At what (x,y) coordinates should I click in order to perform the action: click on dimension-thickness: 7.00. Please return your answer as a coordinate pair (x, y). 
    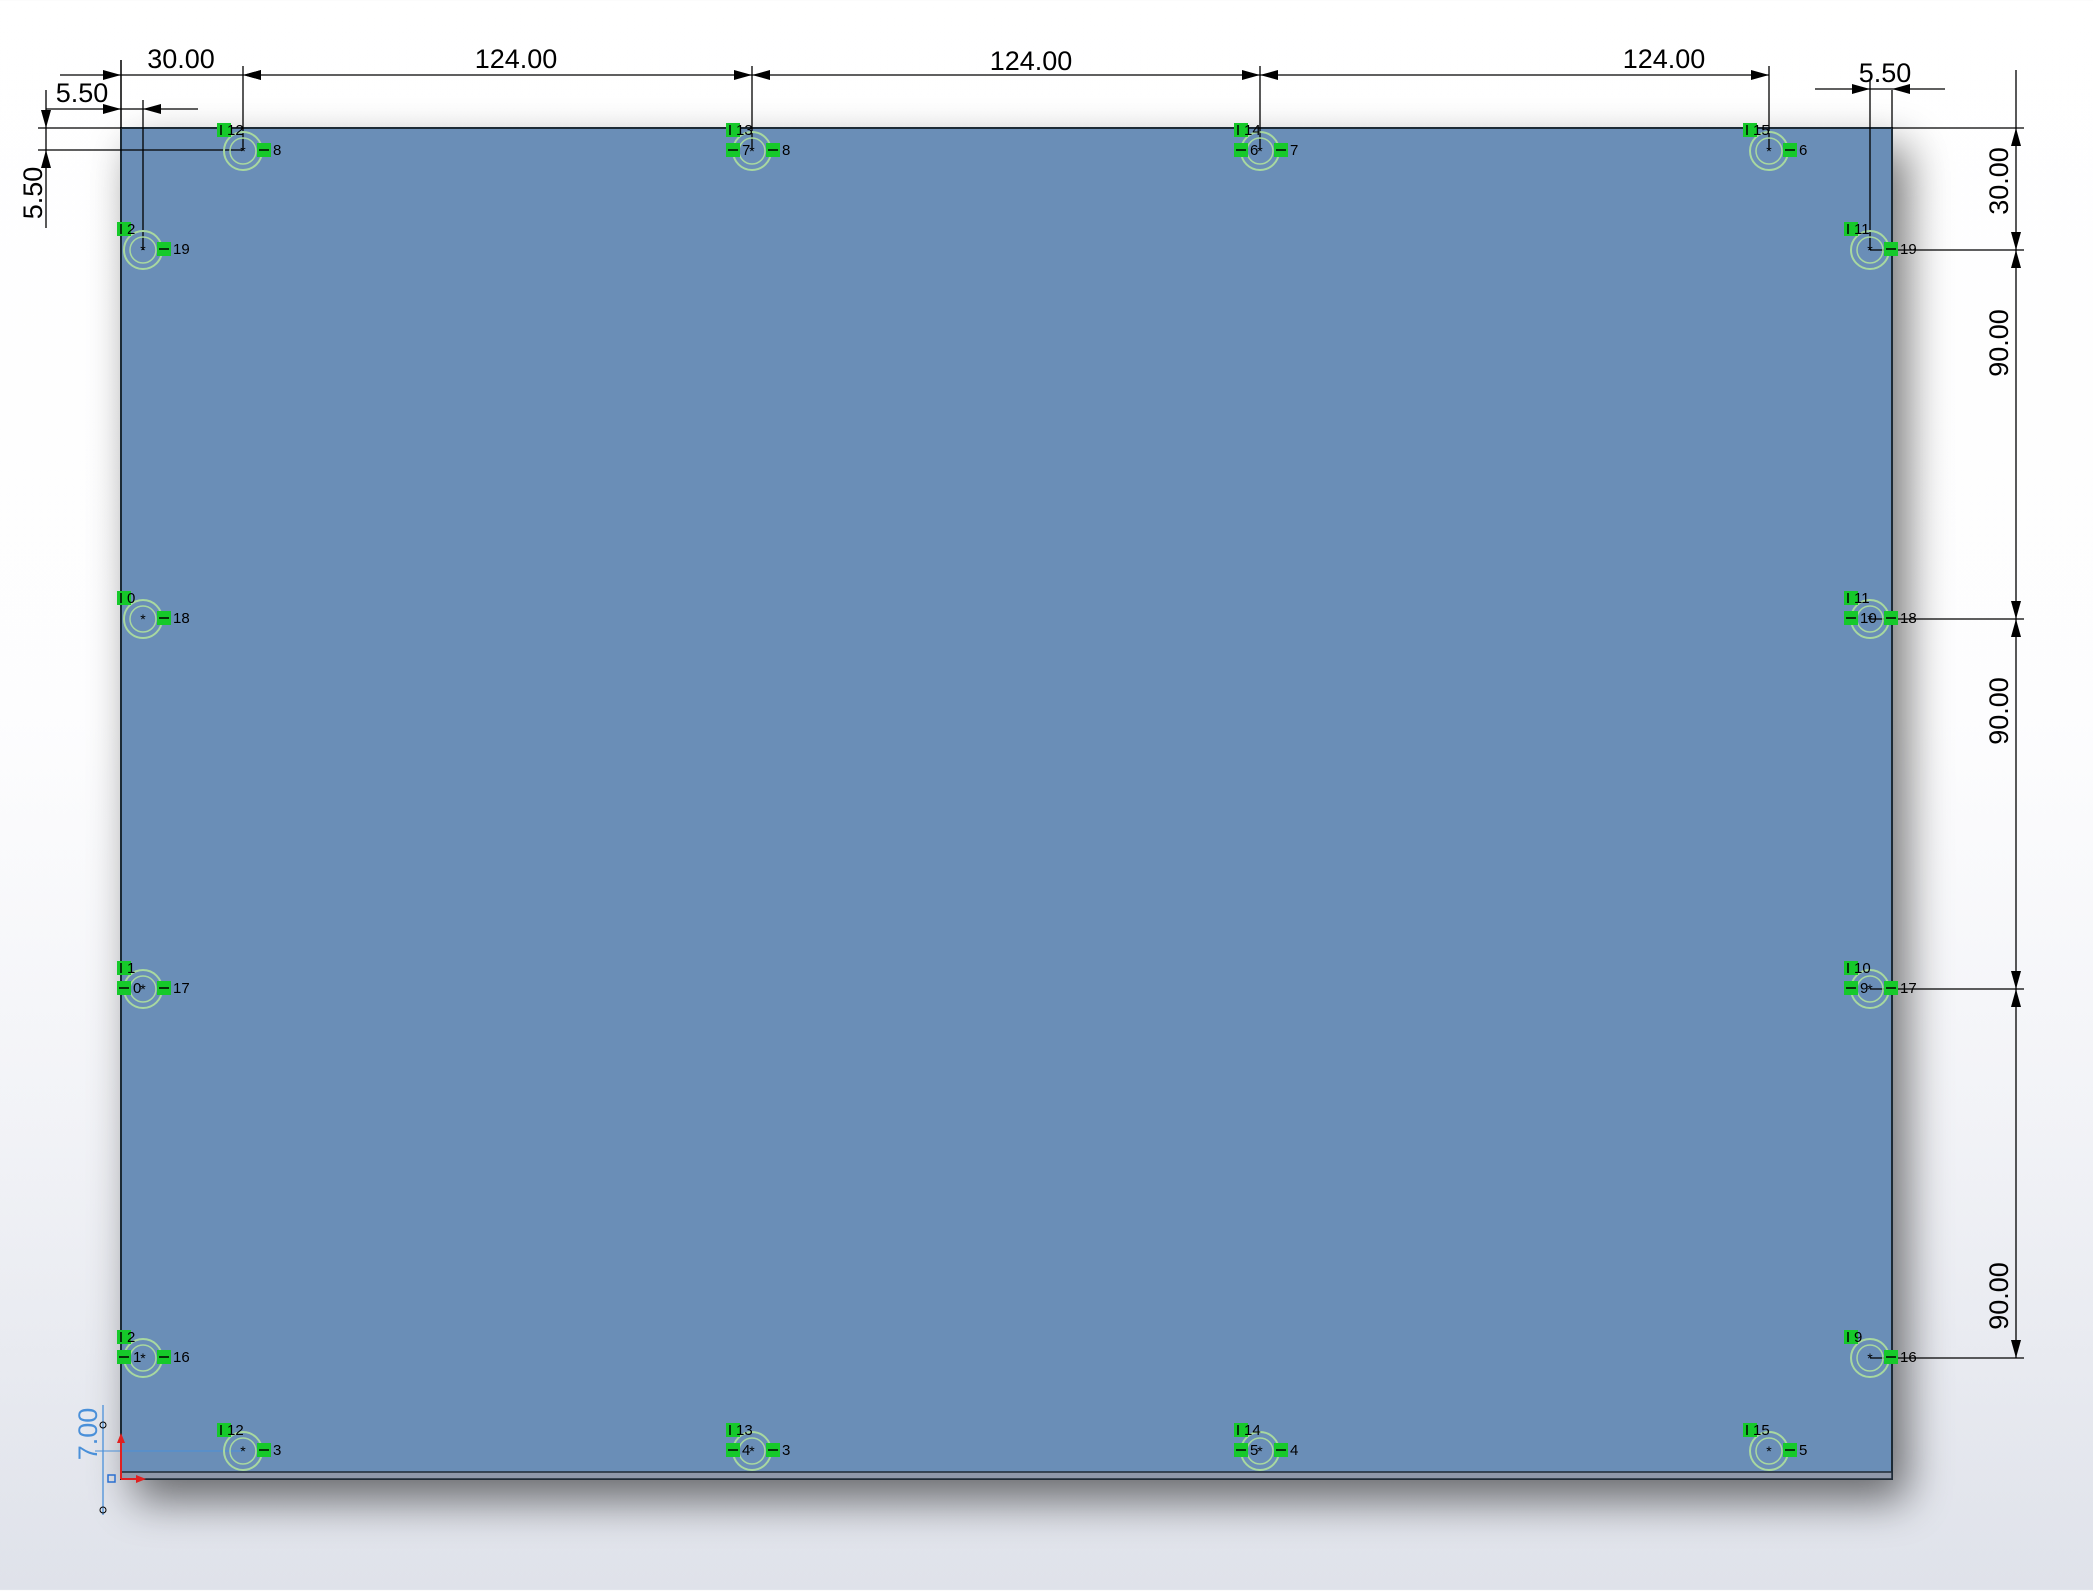
    Looking at the image, I should click on (88, 1434).